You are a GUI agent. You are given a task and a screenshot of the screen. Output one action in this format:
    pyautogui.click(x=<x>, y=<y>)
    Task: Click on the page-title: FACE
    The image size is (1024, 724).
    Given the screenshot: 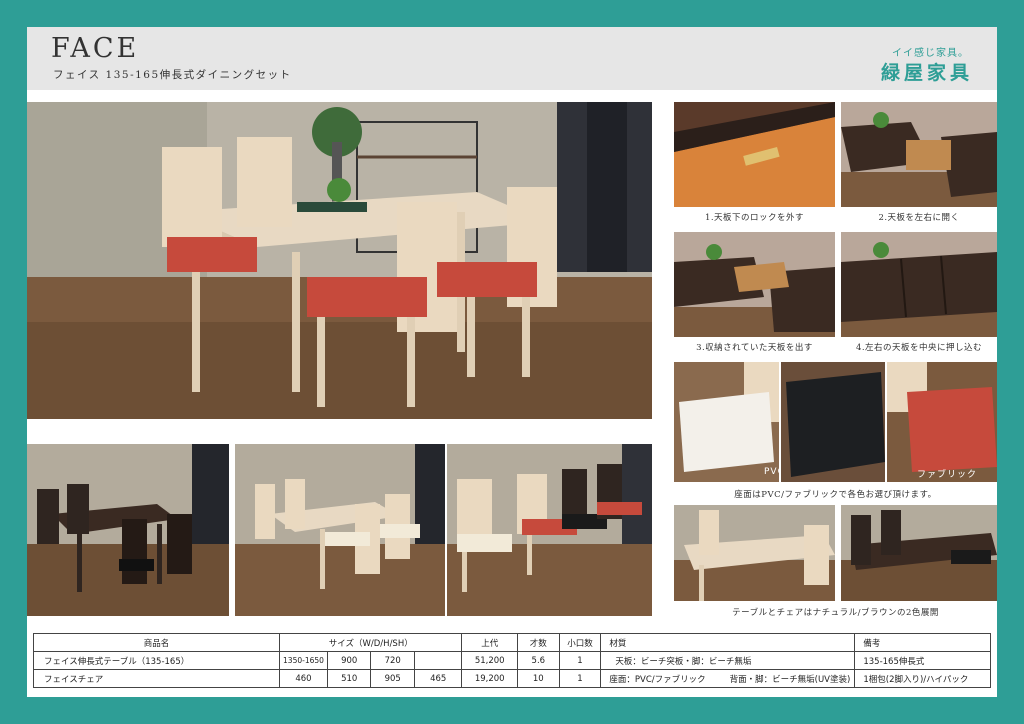 What is the action you would take?
    pyautogui.click(x=95, y=48)
    